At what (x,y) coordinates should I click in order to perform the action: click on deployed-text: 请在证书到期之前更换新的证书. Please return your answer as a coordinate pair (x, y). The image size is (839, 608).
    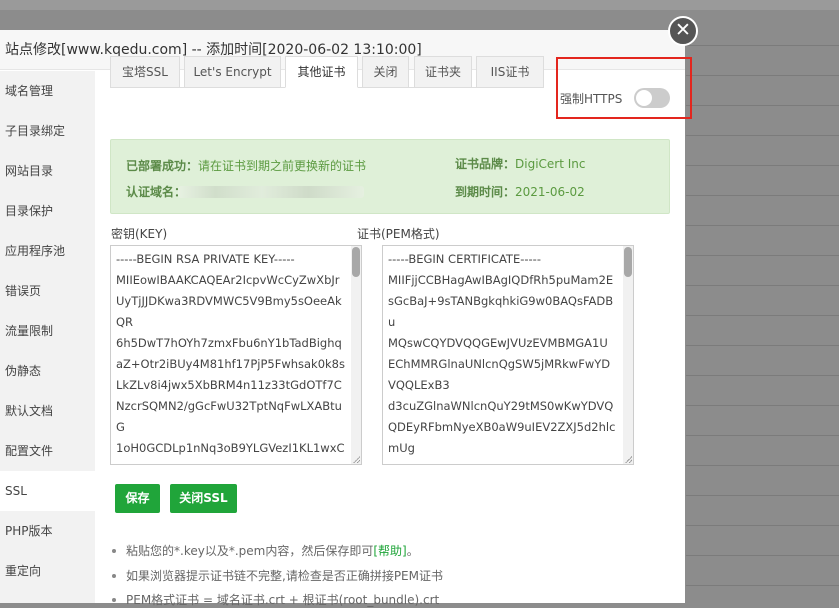
    Looking at the image, I should click on (282, 166).